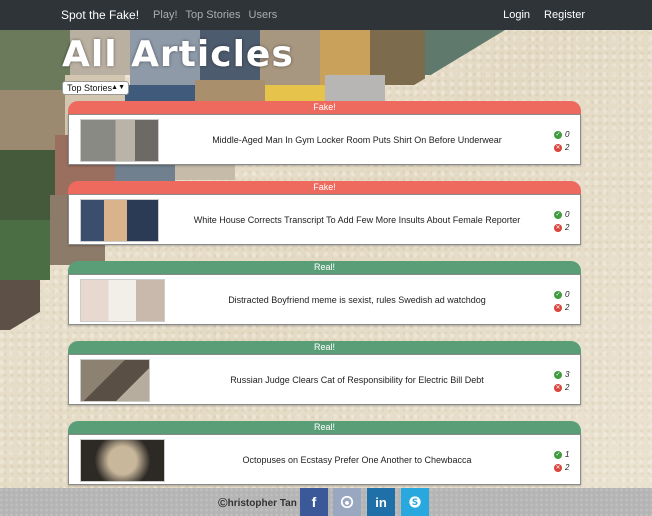 This screenshot has width=652, height=516. Describe the element at coordinates (263, 15) in the screenshot. I see `nav-link-users: Users` at that location.